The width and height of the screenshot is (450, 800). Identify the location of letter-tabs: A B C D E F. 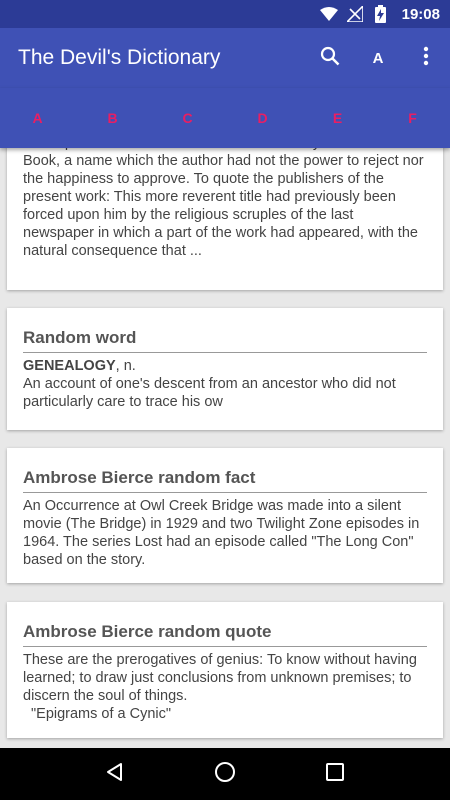
(225, 118).